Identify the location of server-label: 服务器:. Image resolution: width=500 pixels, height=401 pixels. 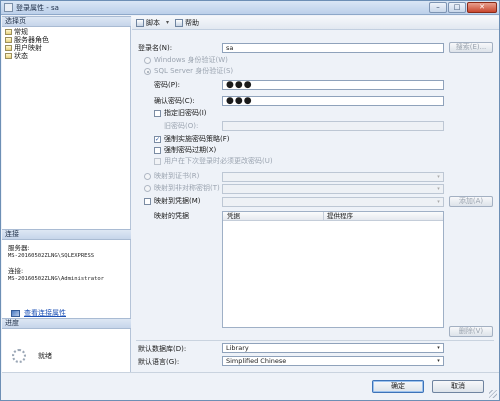
(19, 248).